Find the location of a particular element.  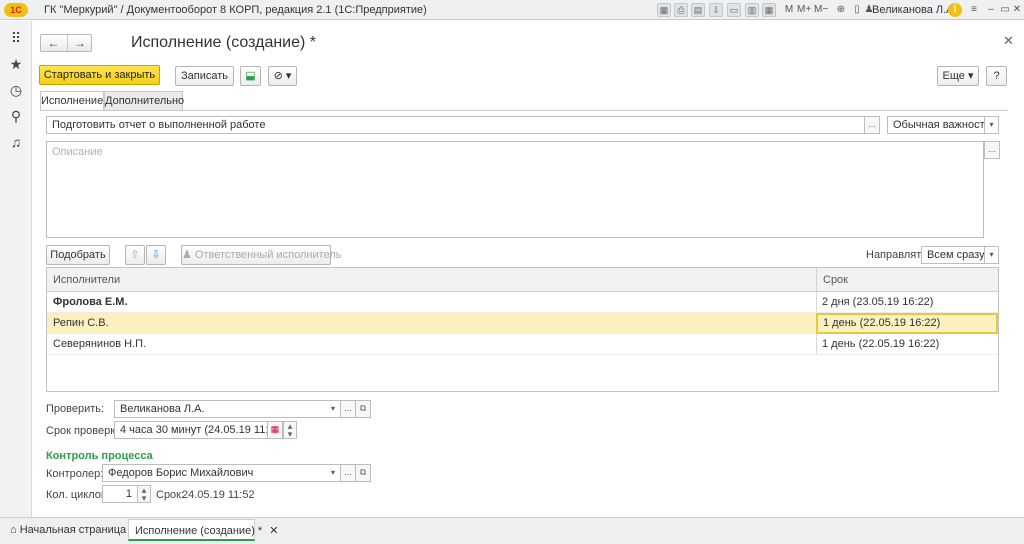

column-header-term: Срок is located at coordinates (907, 280).